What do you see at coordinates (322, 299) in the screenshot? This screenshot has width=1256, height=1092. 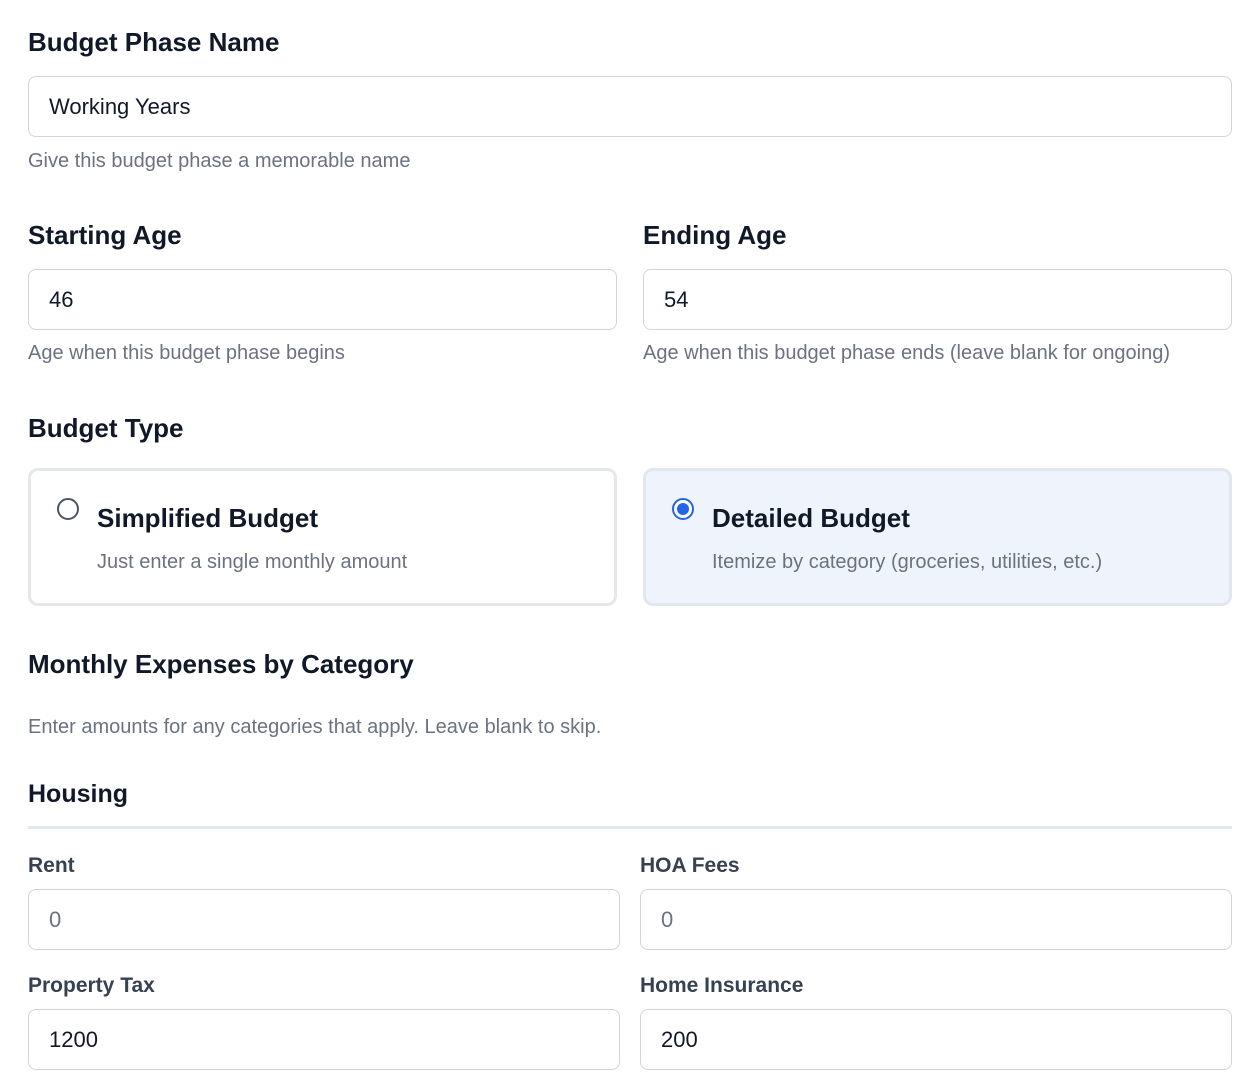 I see `starting-age-input` at bounding box center [322, 299].